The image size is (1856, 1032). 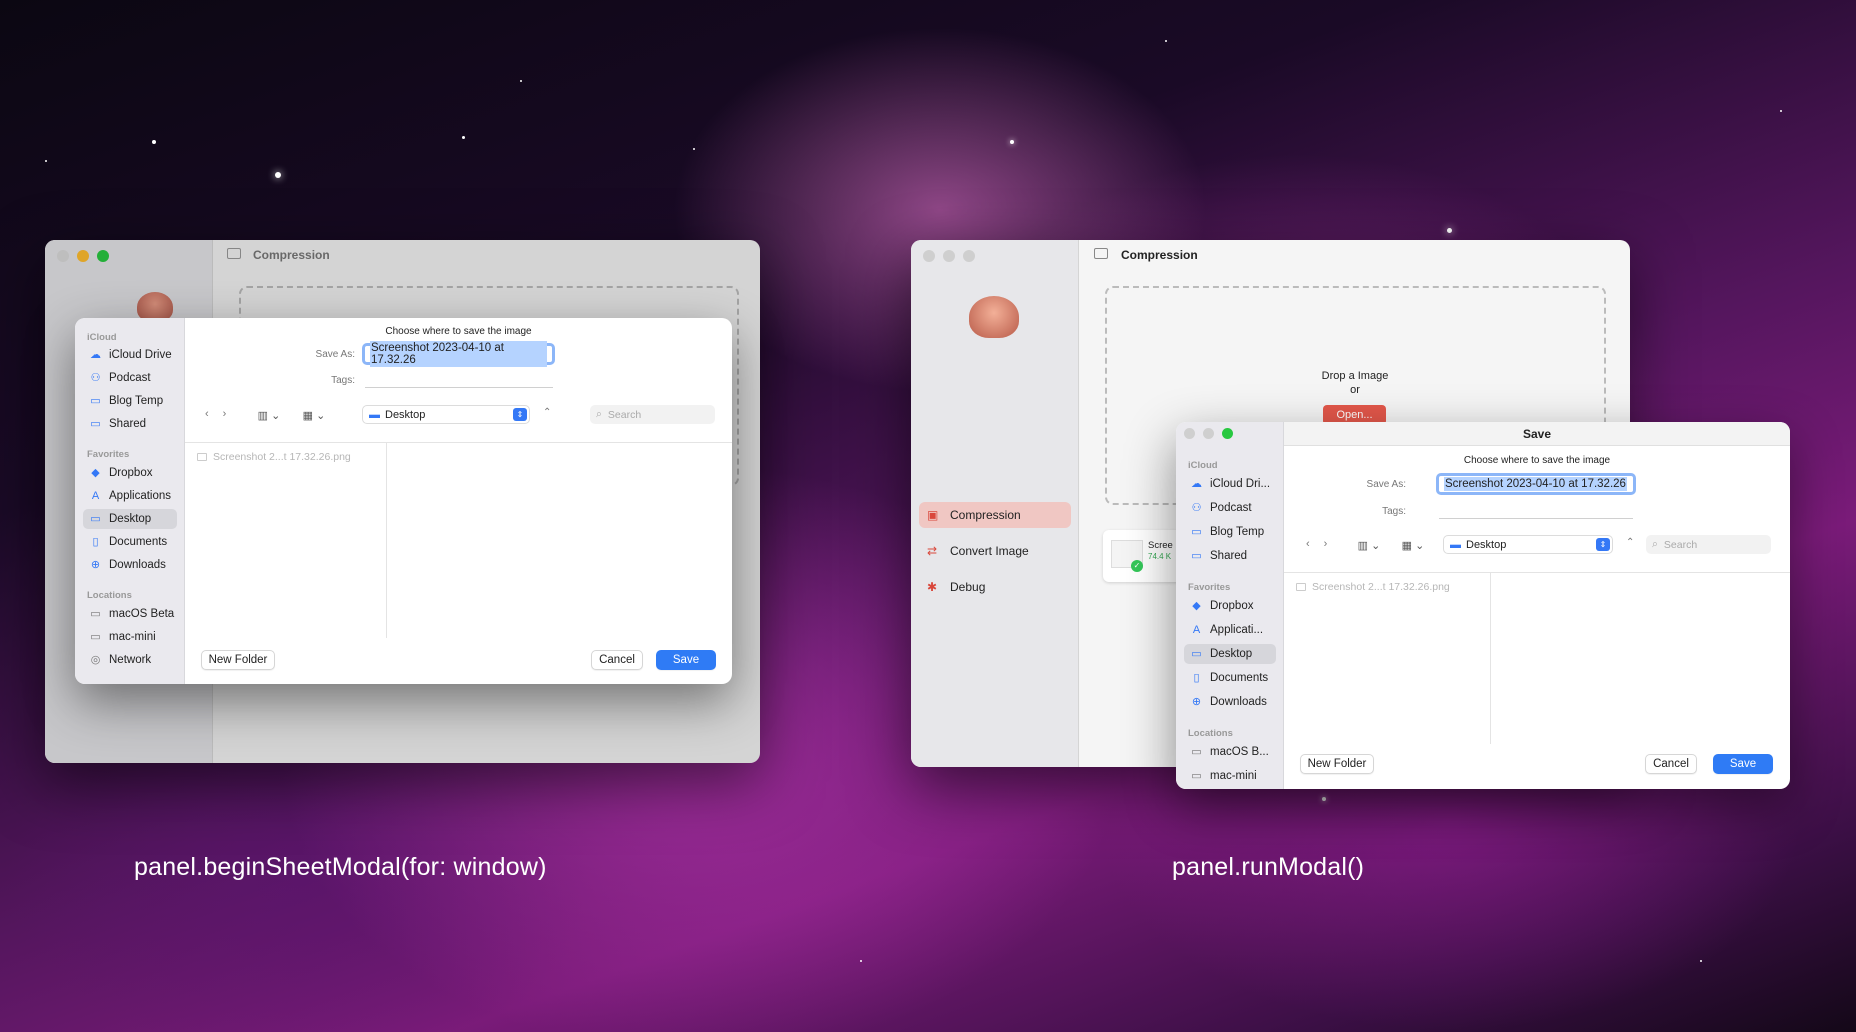 I want to click on nav-item-convert-image: ⇄ Convert Image, so click(x=978, y=551).